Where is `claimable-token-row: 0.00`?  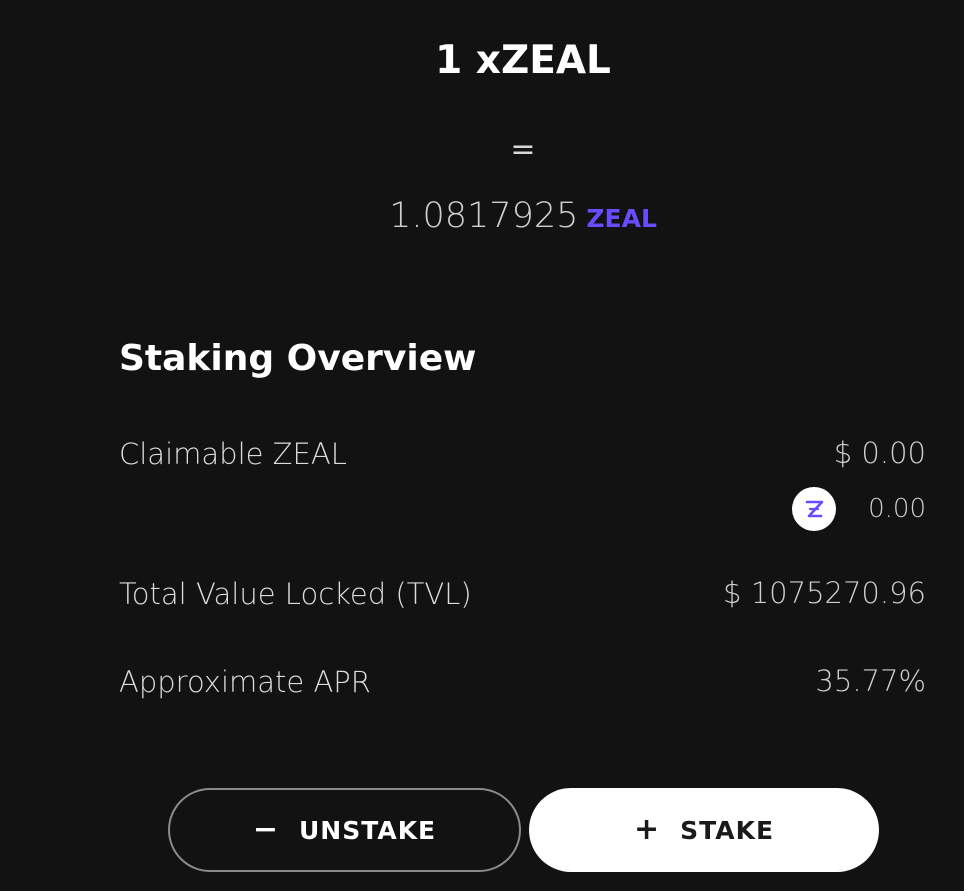
claimable-token-row: 0.00 is located at coordinates (859, 509).